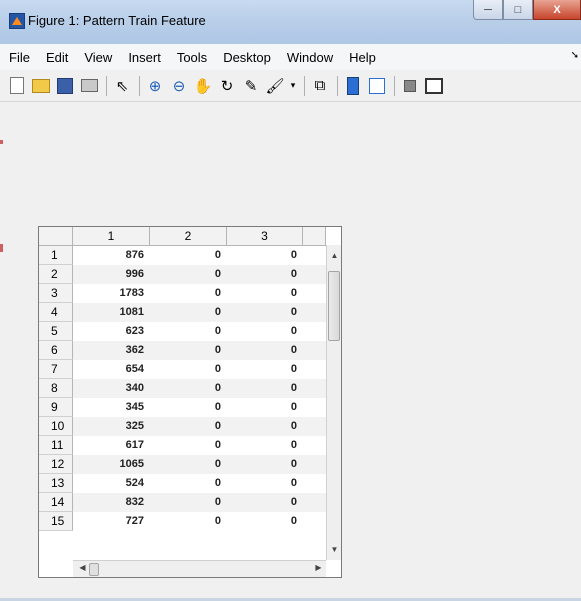 The image size is (581, 601). Describe the element at coordinates (111, 236) in the screenshot. I see `column-header: 1` at that location.